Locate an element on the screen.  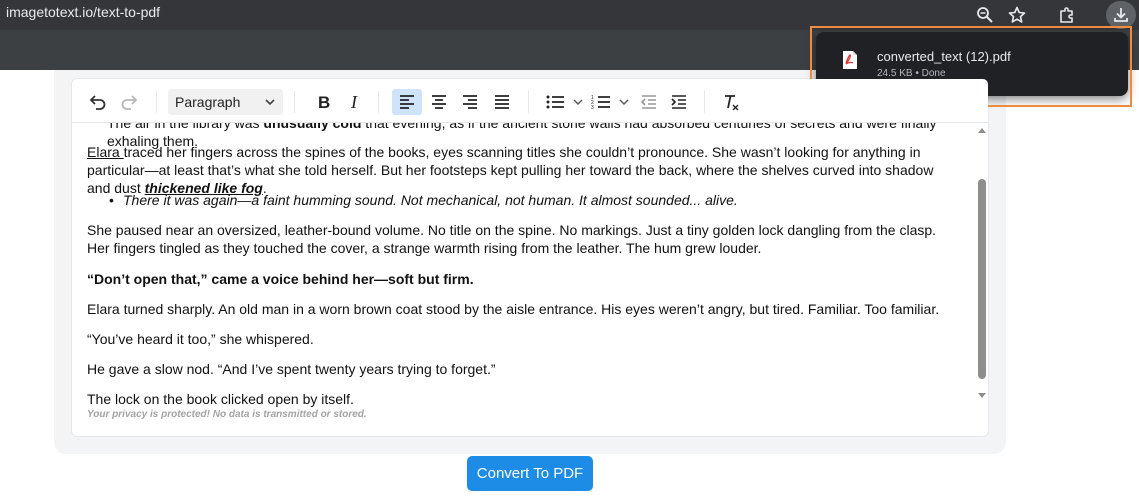
svg-text: 3 is located at coordinates (592, 107).